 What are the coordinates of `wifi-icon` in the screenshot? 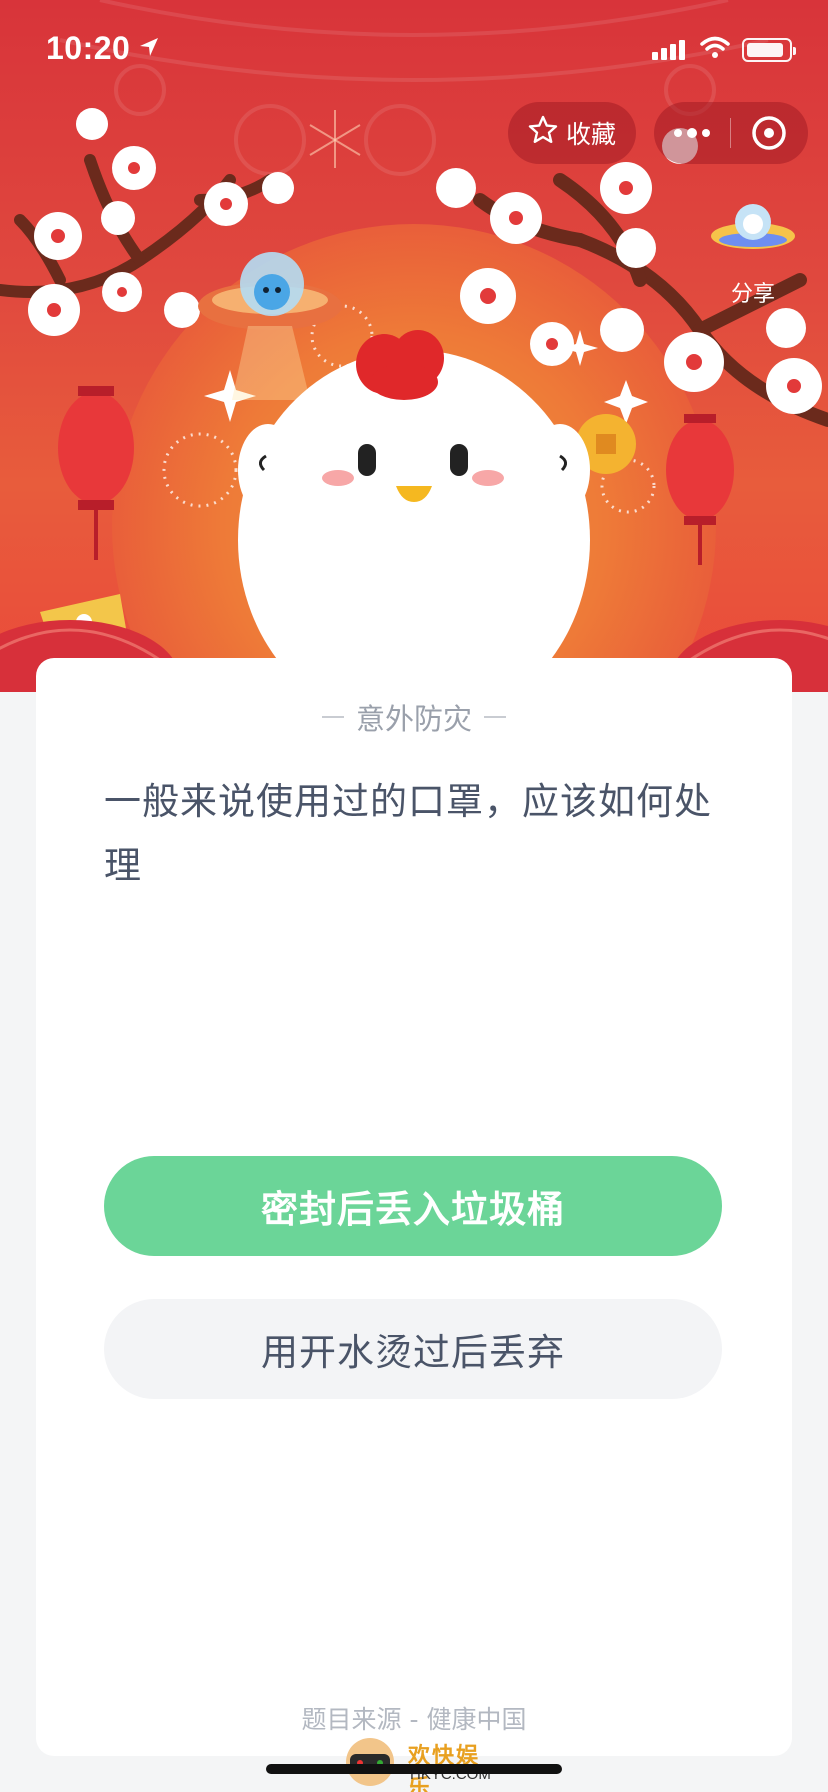 It's located at (715, 50).